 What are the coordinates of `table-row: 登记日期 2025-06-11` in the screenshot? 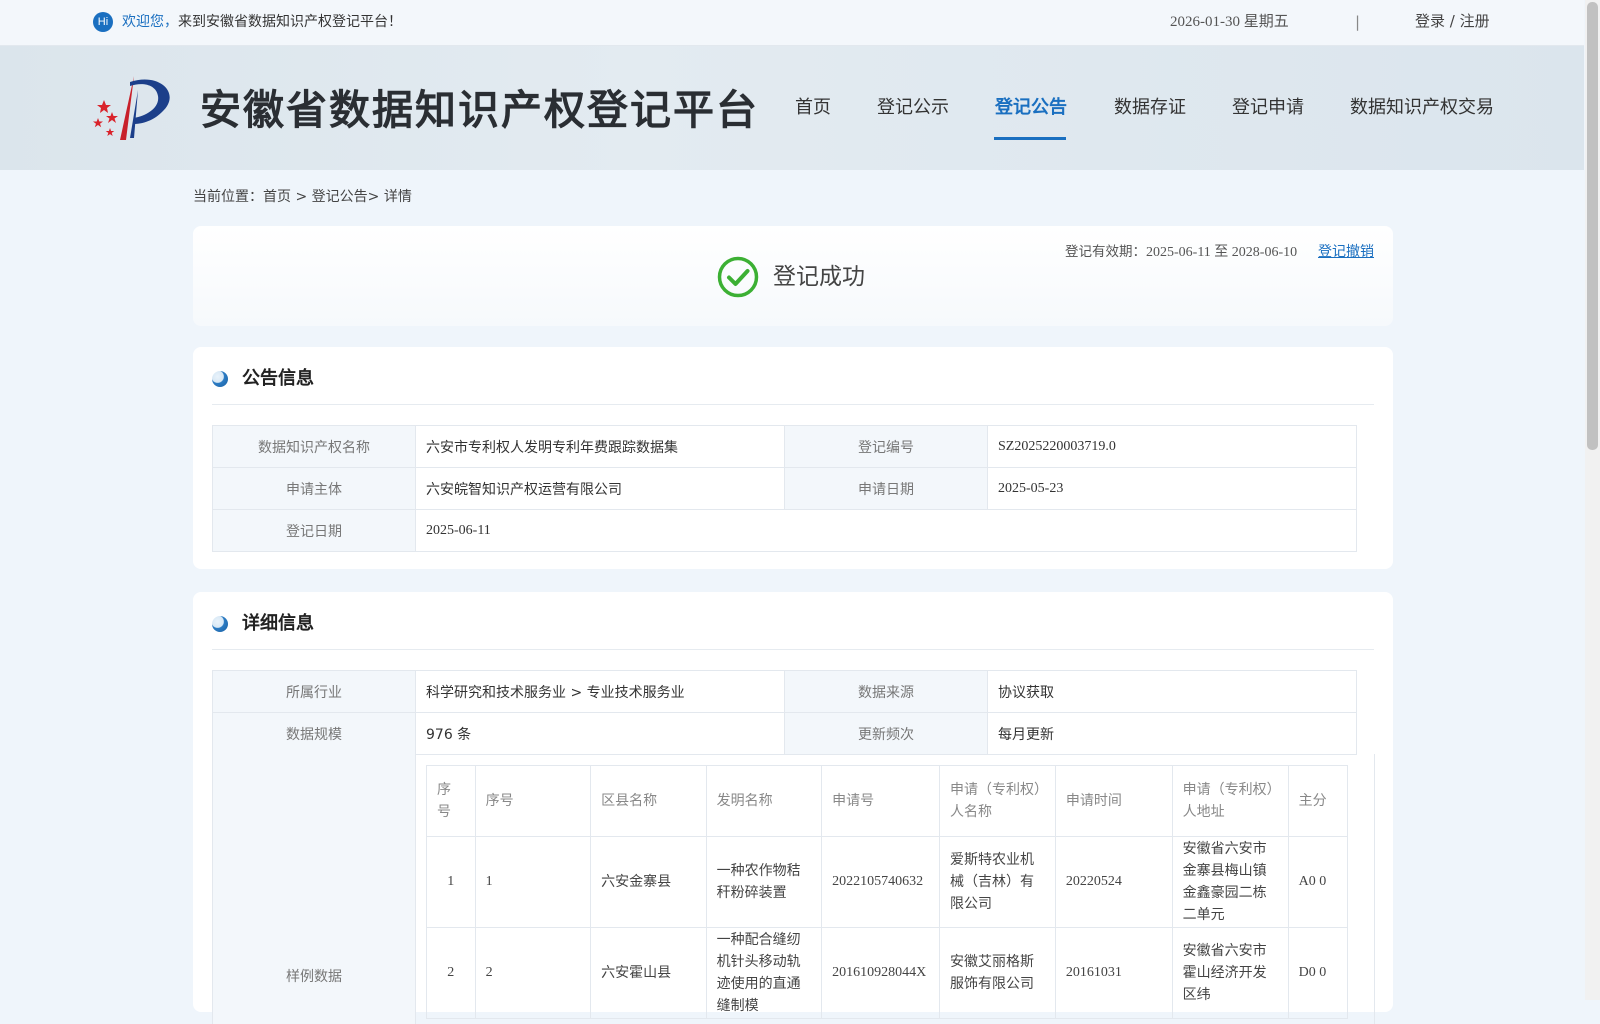 It's located at (784, 530).